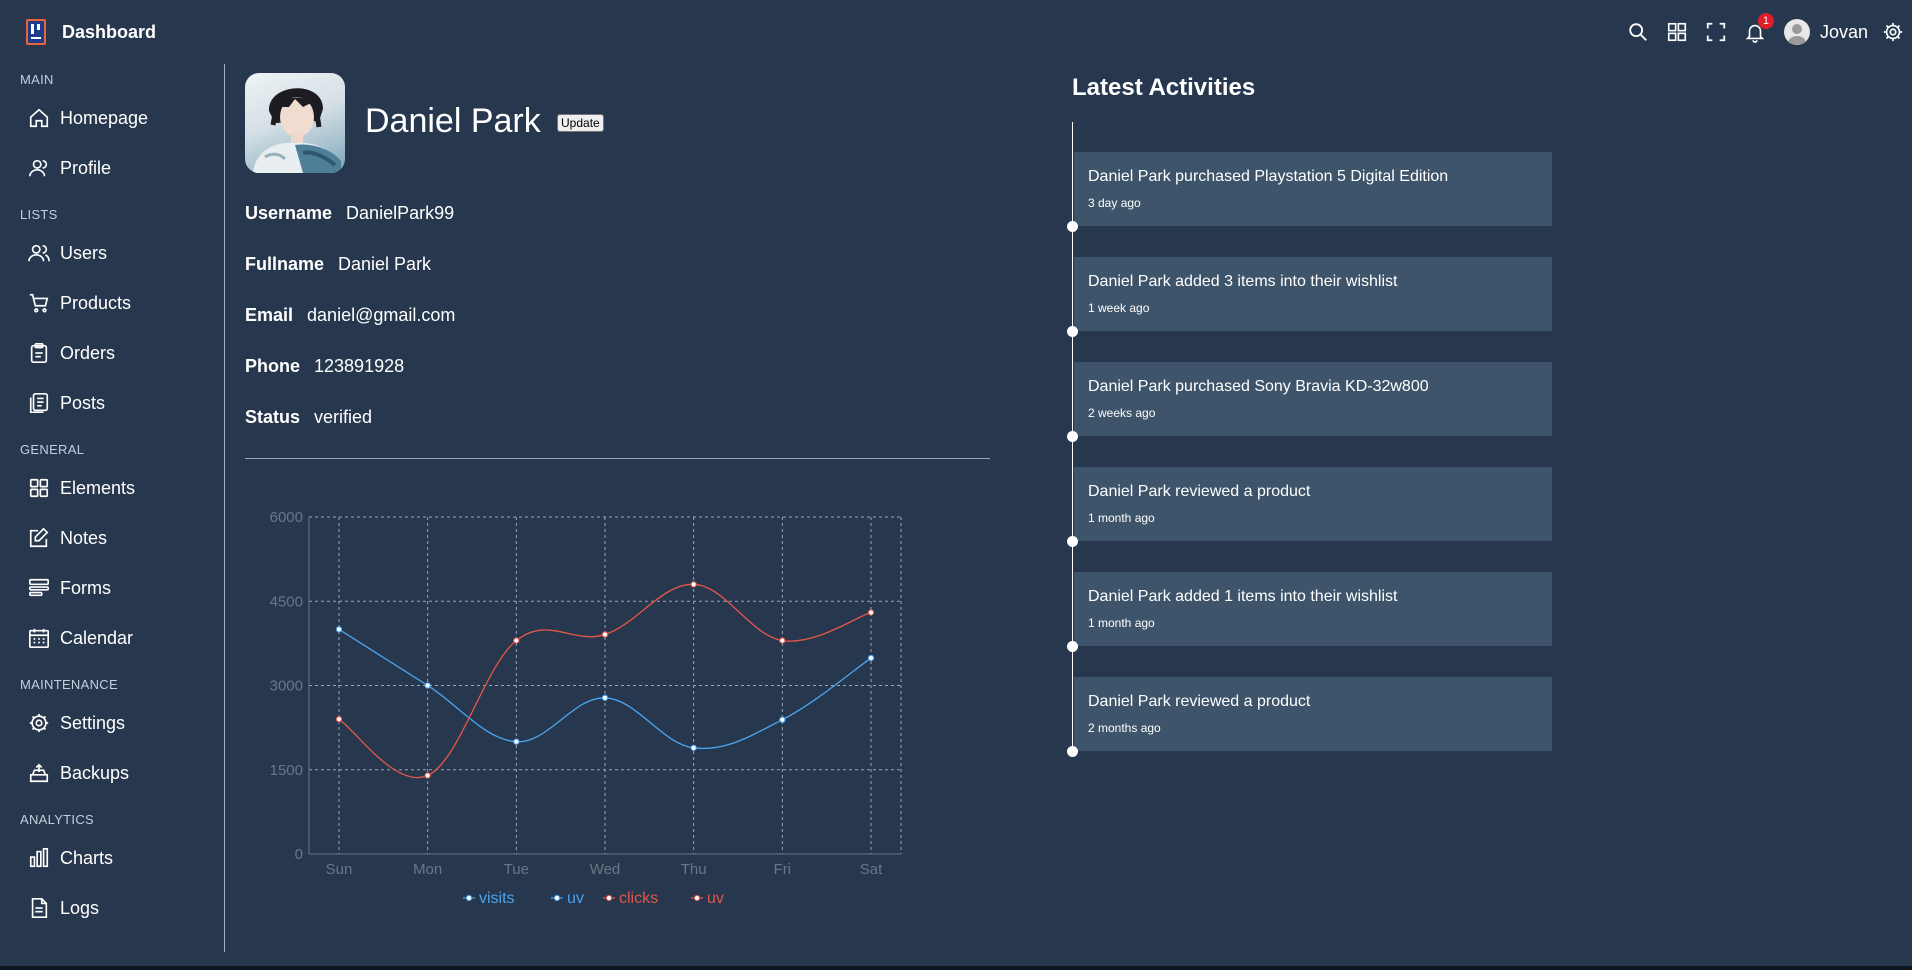  Describe the element at coordinates (52, 449) in the screenshot. I see `section-title-general: GENERAL` at that location.